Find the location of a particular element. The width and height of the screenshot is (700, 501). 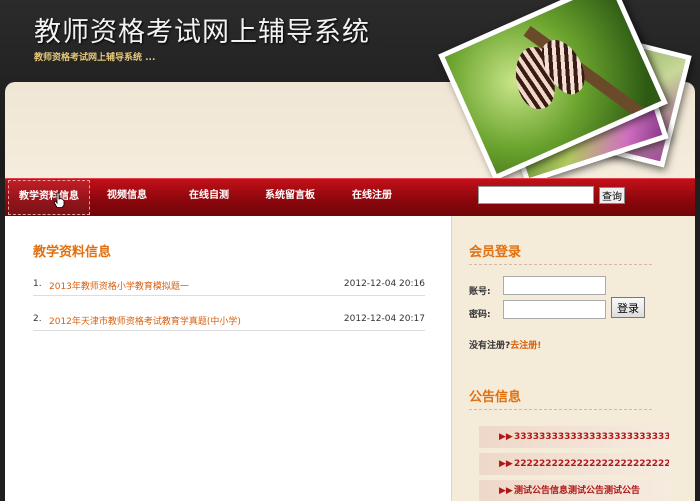

account-field is located at coordinates (554, 285).